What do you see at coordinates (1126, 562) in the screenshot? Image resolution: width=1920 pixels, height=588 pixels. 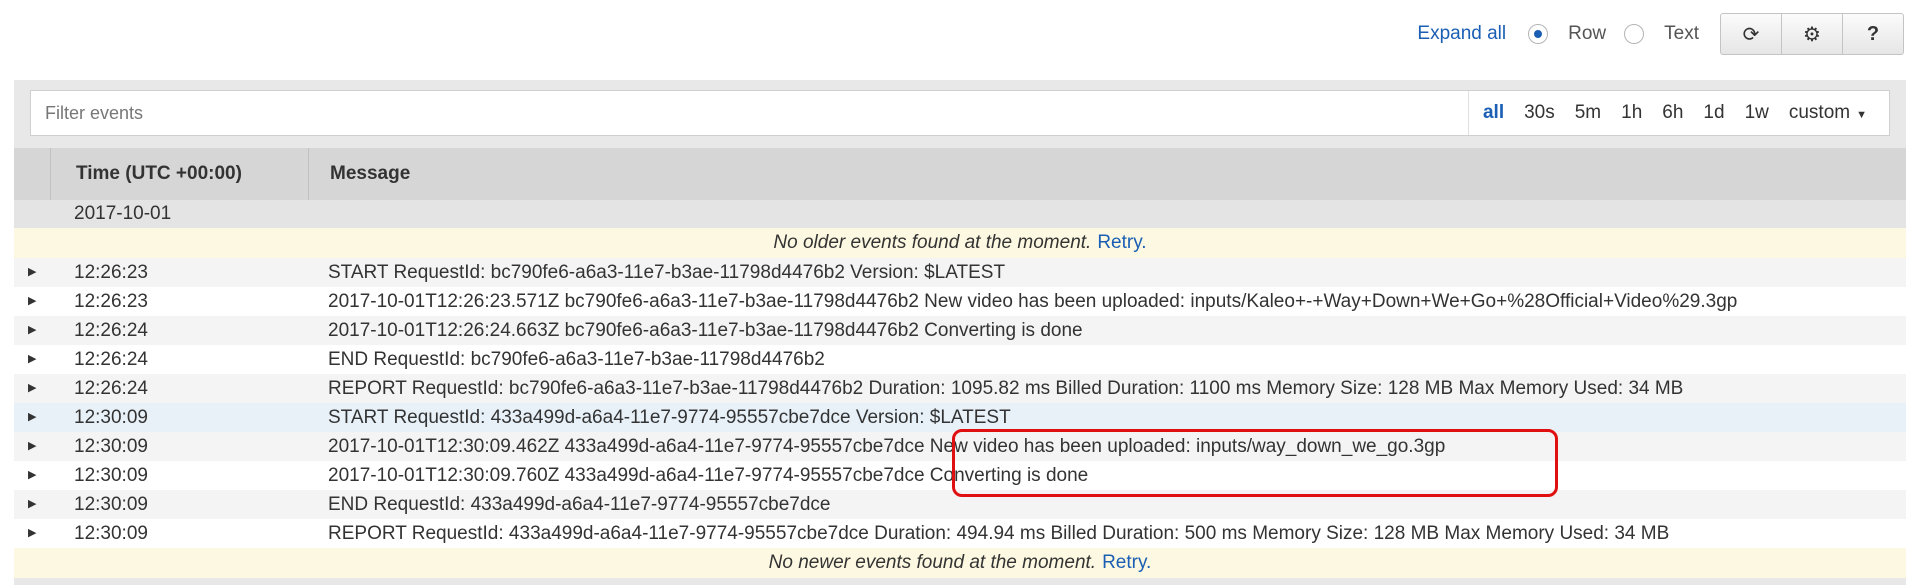 I see `retry-newer-link: Retry.` at bounding box center [1126, 562].